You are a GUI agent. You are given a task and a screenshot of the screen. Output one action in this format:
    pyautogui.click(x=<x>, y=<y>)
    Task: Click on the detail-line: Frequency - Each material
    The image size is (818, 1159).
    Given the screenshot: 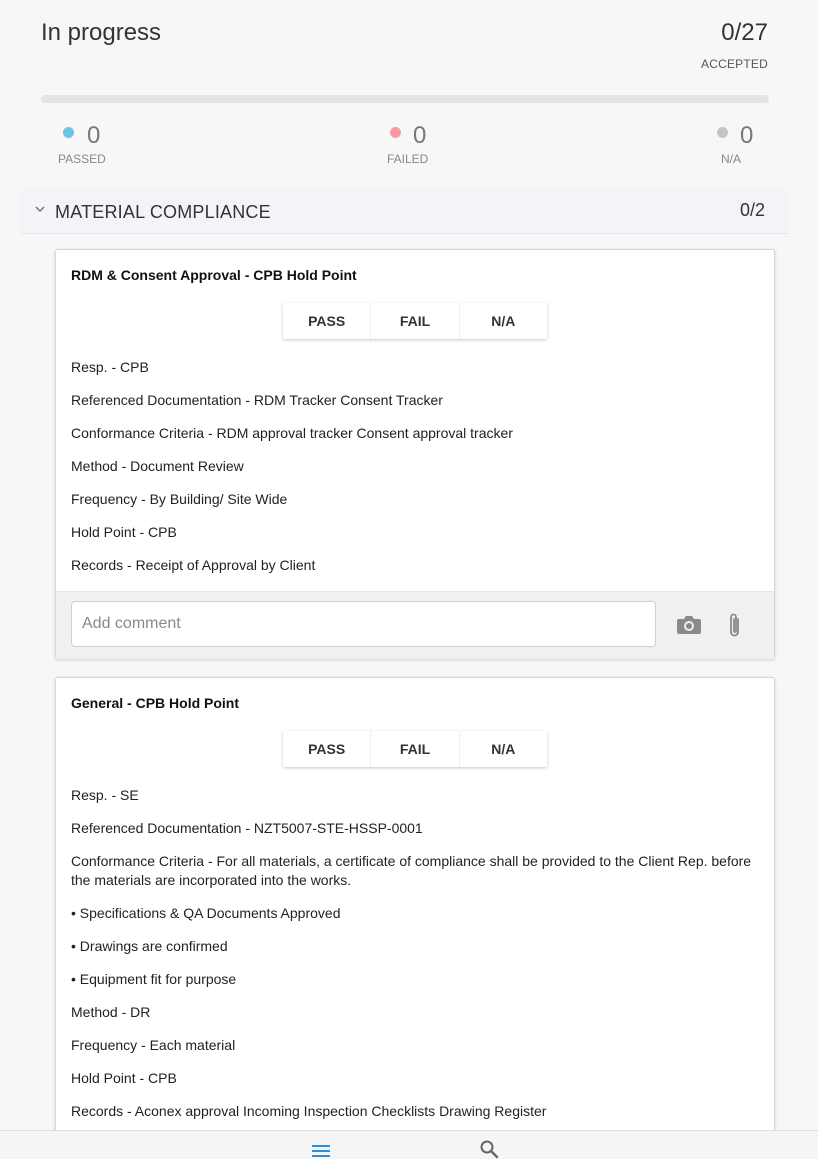 What is the action you would take?
    pyautogui.click(x=153, y=1045)
    